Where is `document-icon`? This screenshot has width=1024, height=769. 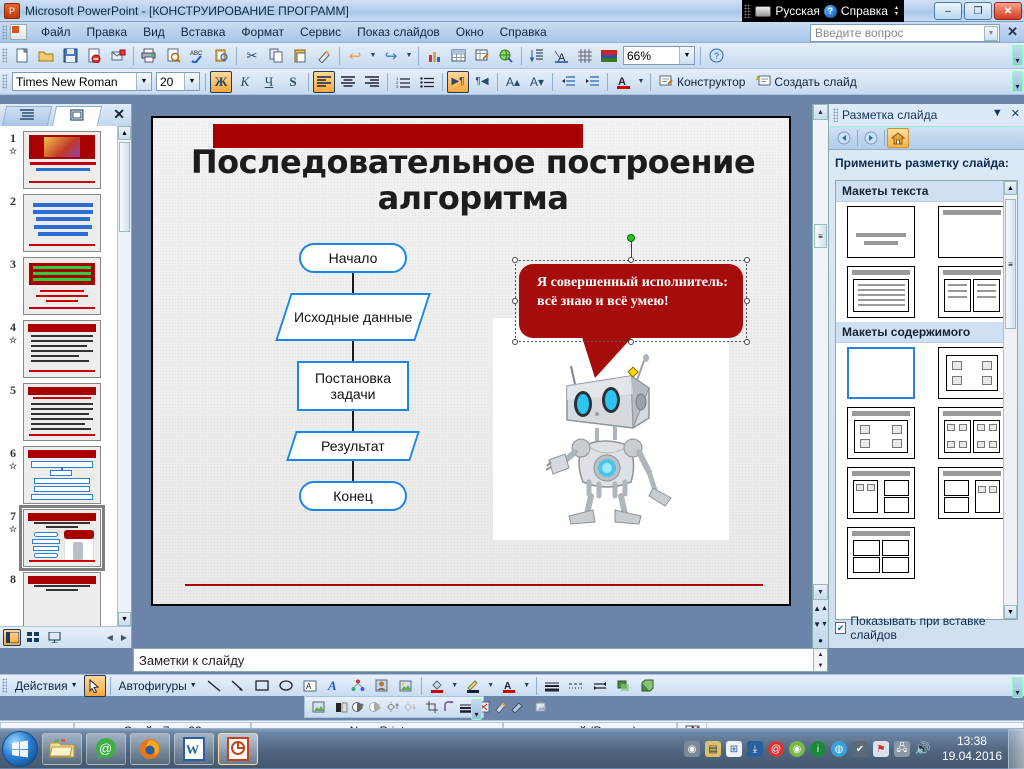
document-icon is located at coordinates (18, 32).